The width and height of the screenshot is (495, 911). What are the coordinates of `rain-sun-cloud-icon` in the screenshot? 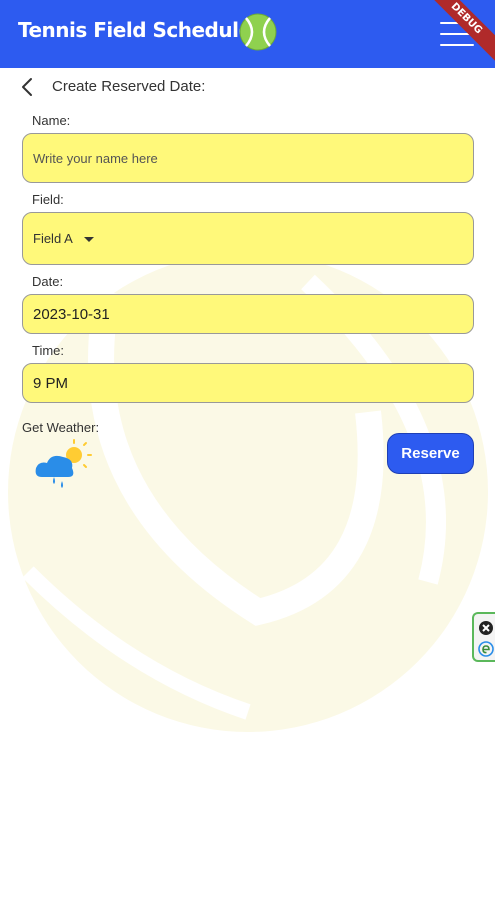 It's located at (64, 463).